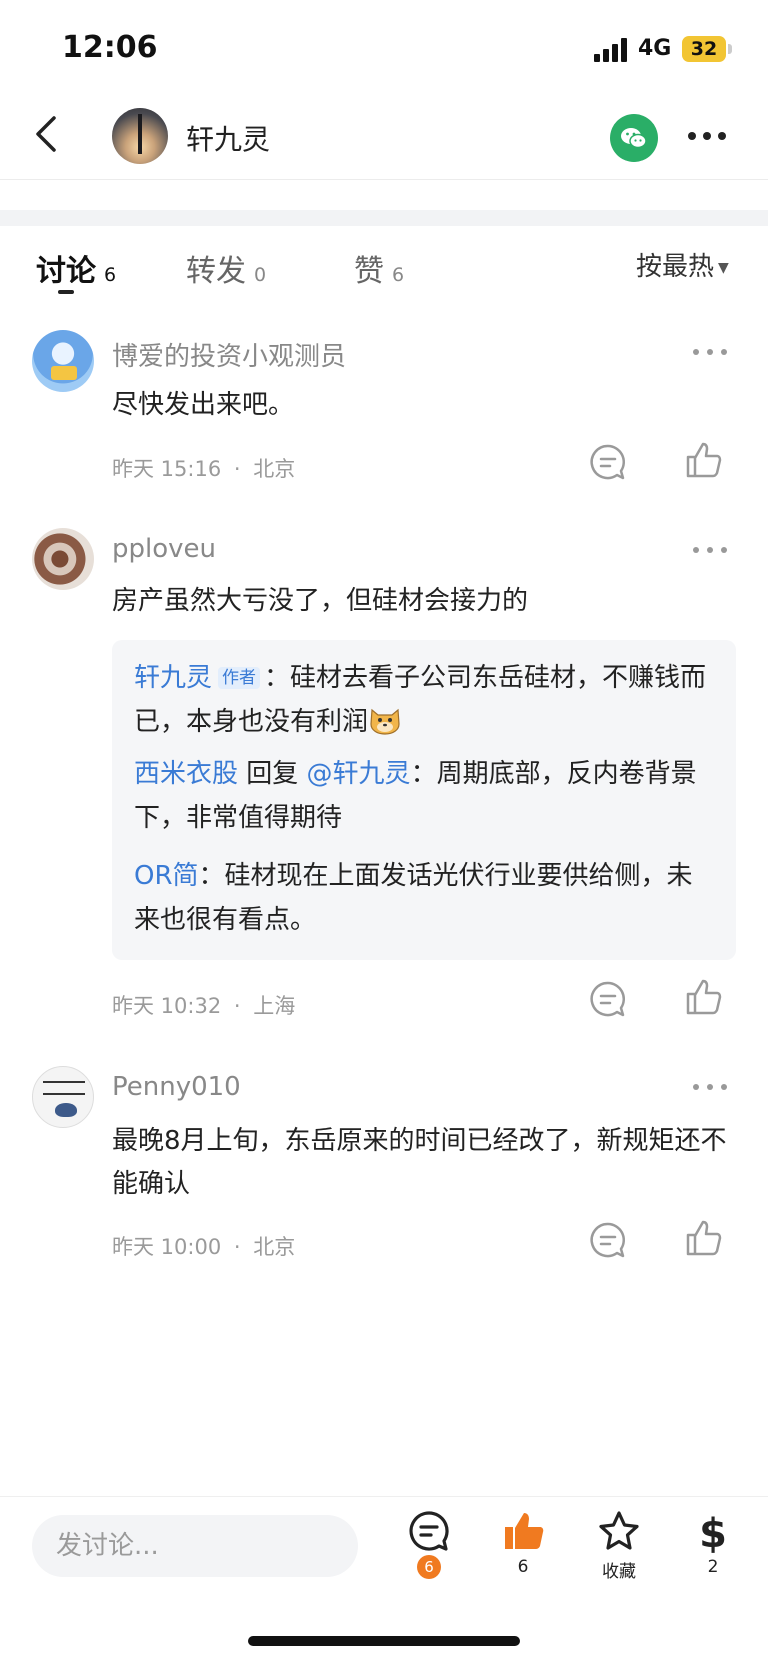 The width and height of the screenshot is (768, 1663). Describe the element at coordinates (274, 1006) in the screenshot. I see `comment-location: 上海` at that location.